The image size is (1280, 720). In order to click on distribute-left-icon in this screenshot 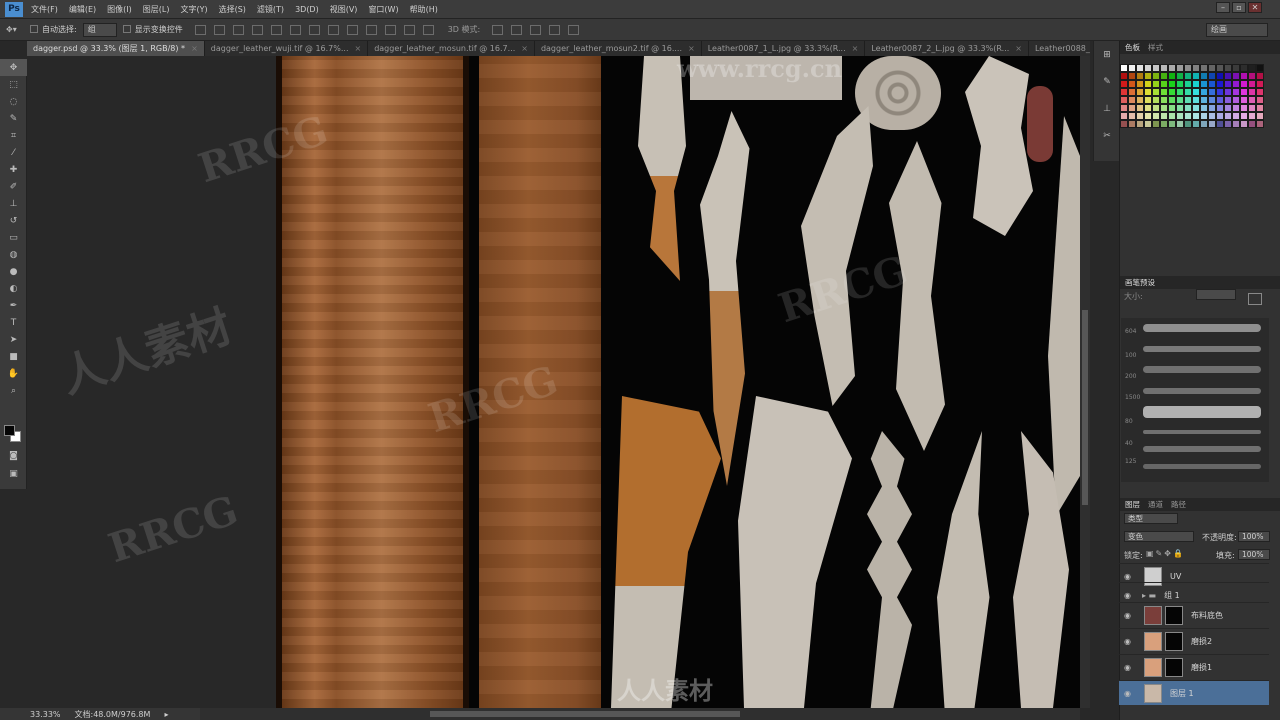, I will do `click(371, 29)`.